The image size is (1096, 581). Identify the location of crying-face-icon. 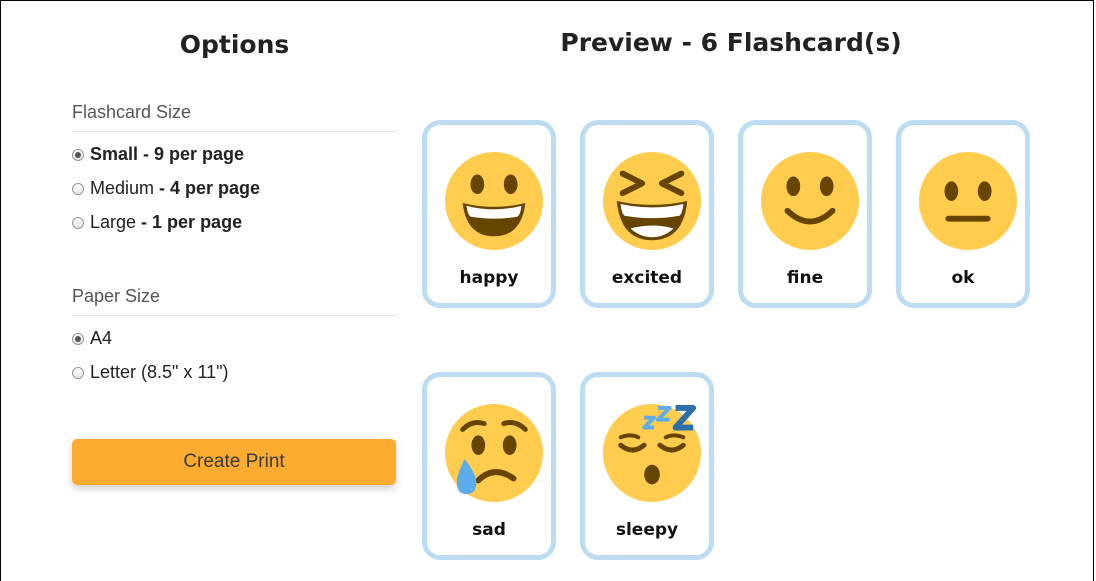
(494, 453).